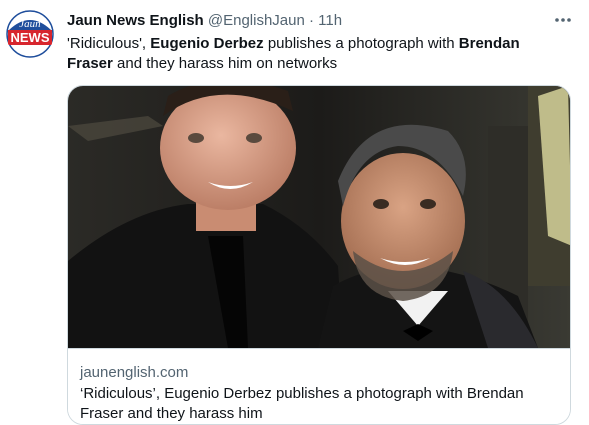  Describe the element at coordinates (256, 20) in the screenshot. I see `author-handle: @EnglishJaun` at that location.